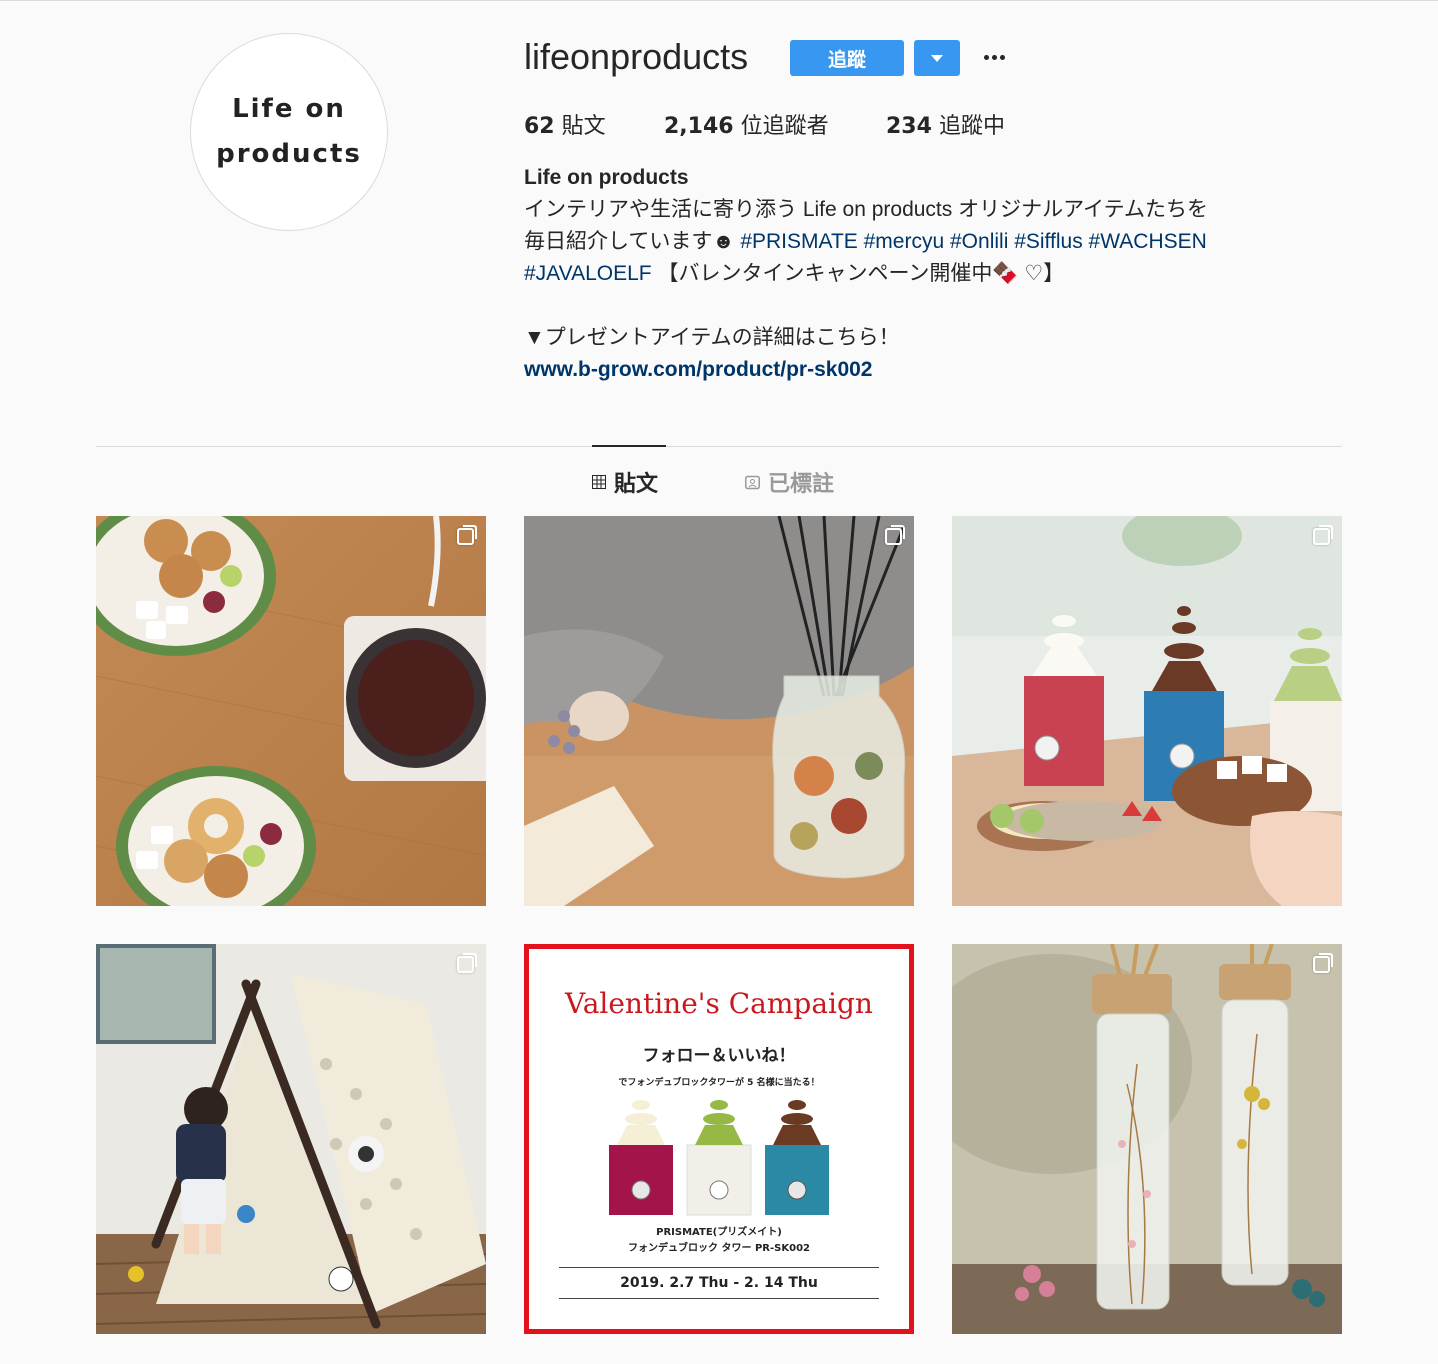 The image size is (1438, 1364). Describe the element at coordinates (934, 306) in the screenshot. I see `bio-spacer` at that location.